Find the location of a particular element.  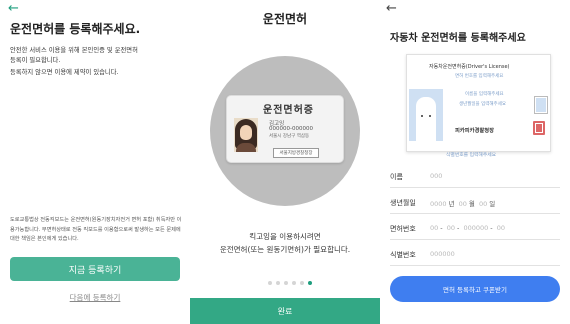

birth-month: 00 is located at coordinates (462, 204).